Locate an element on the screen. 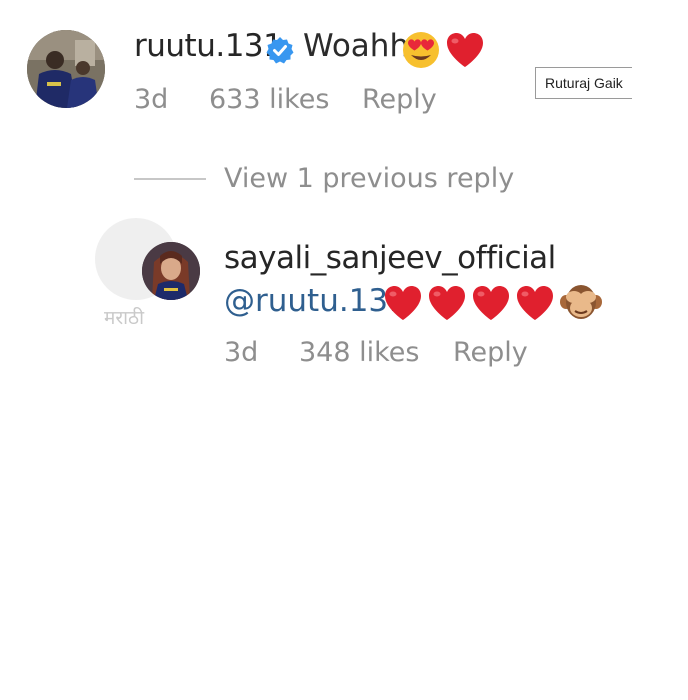 The width and height of the screenshot is (688, 700). comment-reply-button: Reply is located at coordinates (399, 99).